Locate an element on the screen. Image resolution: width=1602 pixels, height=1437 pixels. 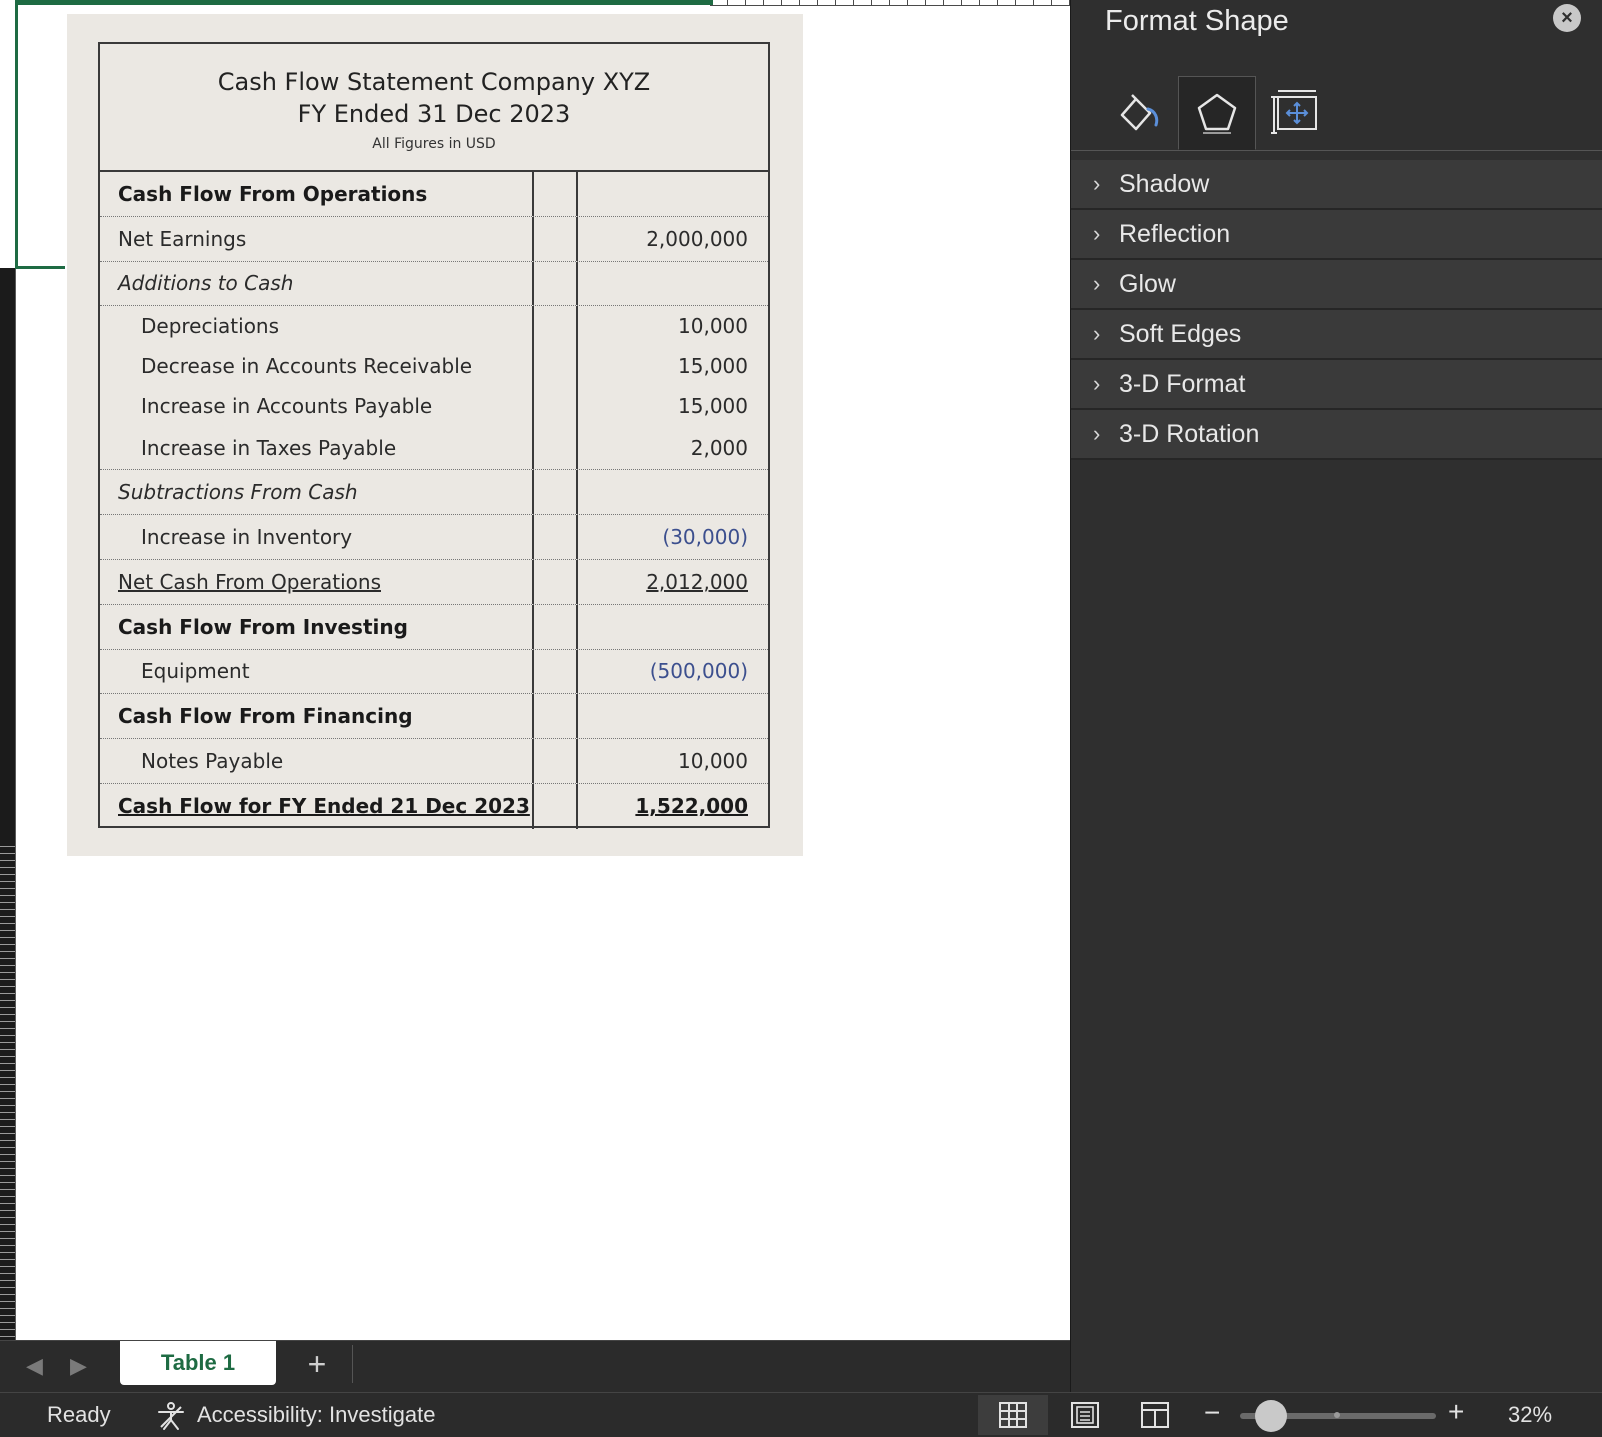
row-label: Cash Flow From Operations is located at coordinates (317, 194).